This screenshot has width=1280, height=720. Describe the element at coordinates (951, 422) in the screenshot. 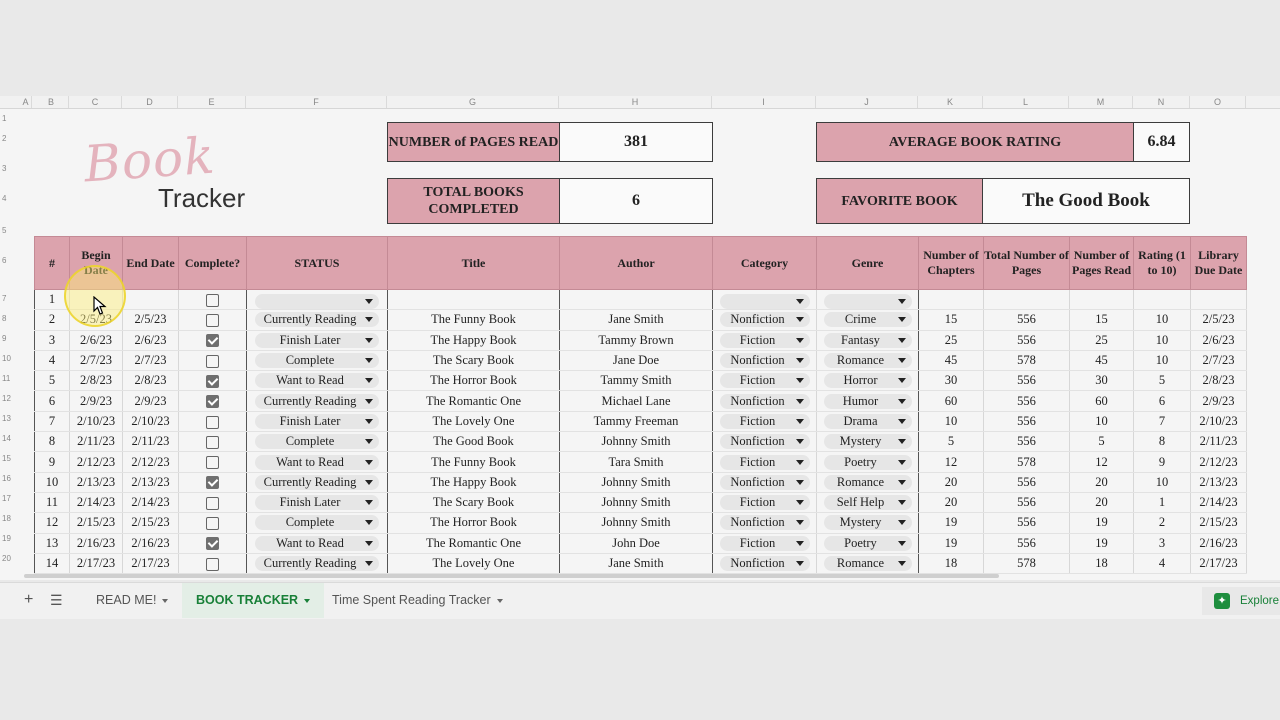

I see `cell-chapters: 10` at that location.